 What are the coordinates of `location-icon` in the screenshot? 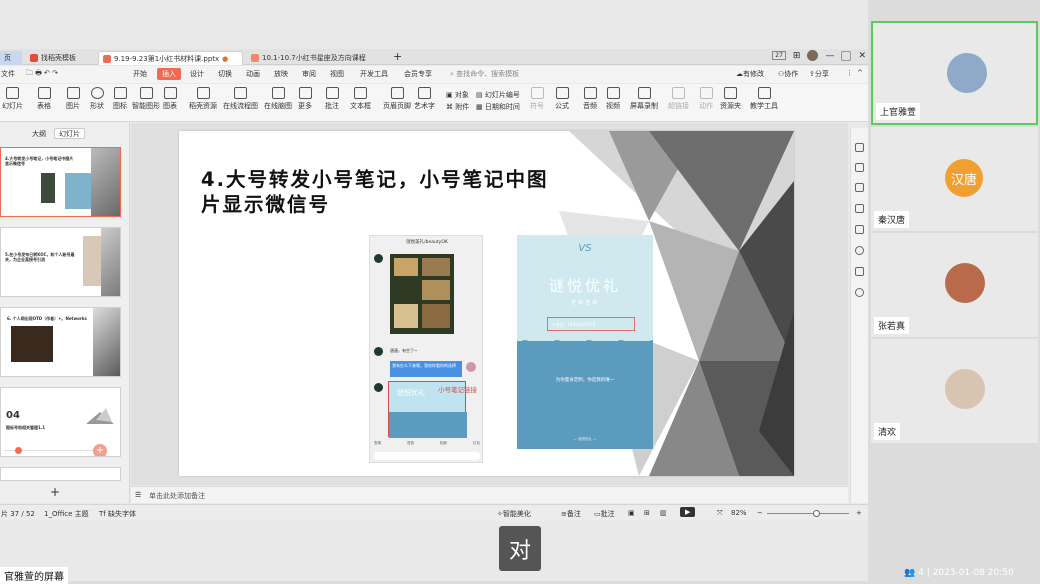 It's located at (859, 250).